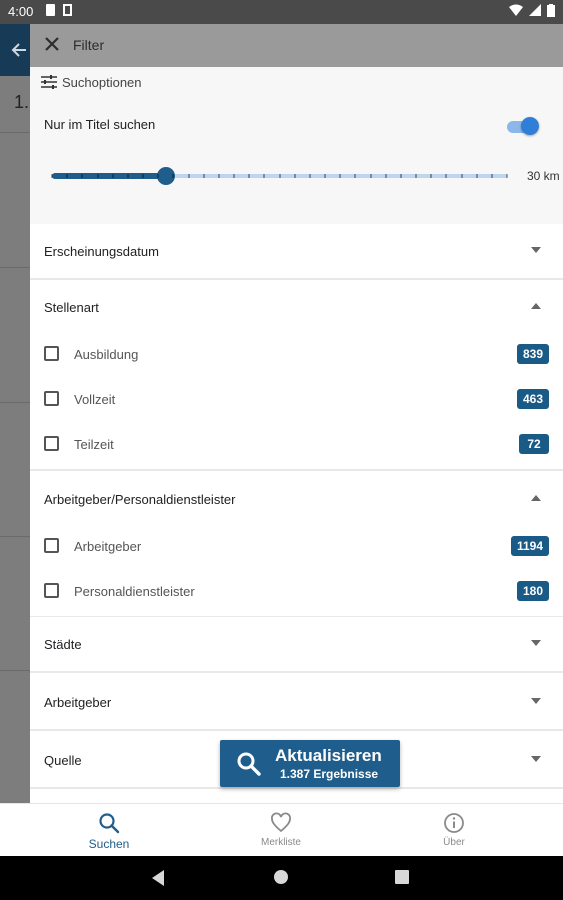 This screenshot has height=900, width=563. Describe the element at coordinates (95, 399) in the screenshot. I see `filter-item-label: Vollzeit` at that location.